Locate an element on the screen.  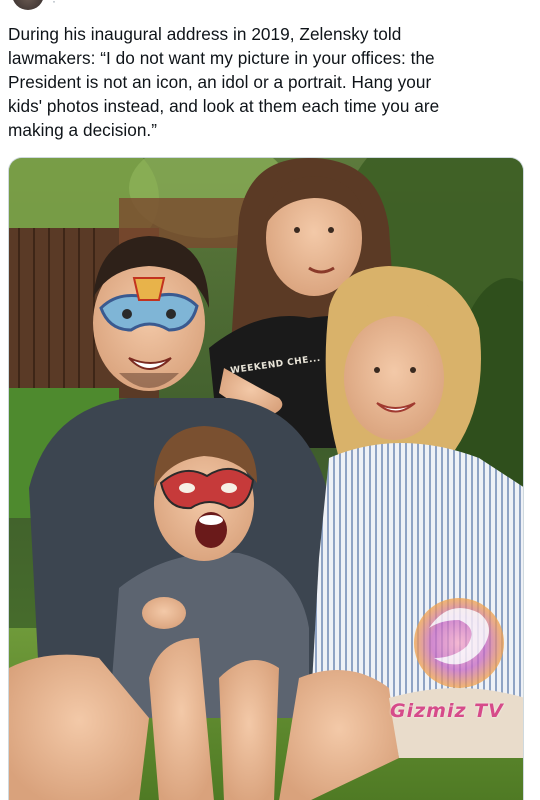
tweet-header: · is located at coordinates (270, 7).